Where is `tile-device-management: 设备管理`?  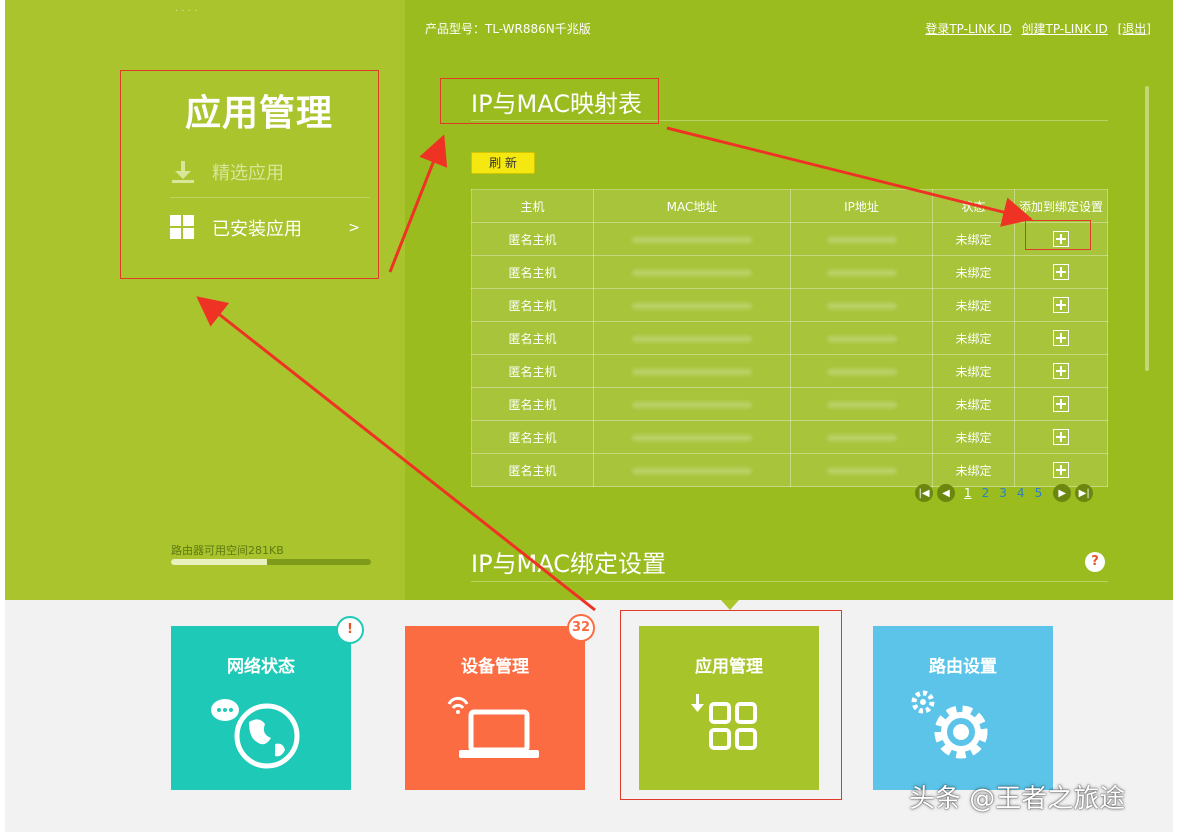
tile-device-management: 设备管理 is located at coordinates (495, 708).